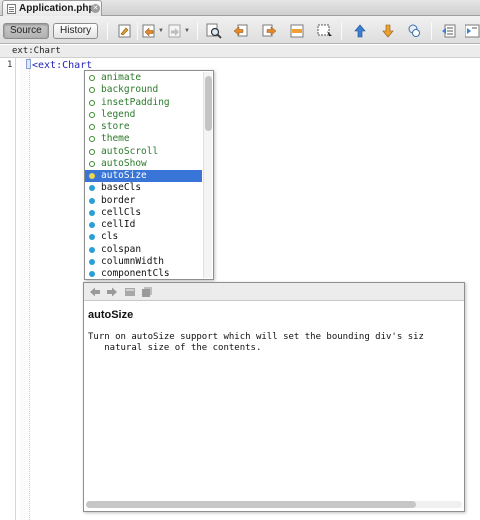 This screenshot has height=520, width=480. What do you see at coordinates (240, 8) in the screenshot?
I see `editor-tab-bar: Application.php ✕` at bounding box center [240, 8].